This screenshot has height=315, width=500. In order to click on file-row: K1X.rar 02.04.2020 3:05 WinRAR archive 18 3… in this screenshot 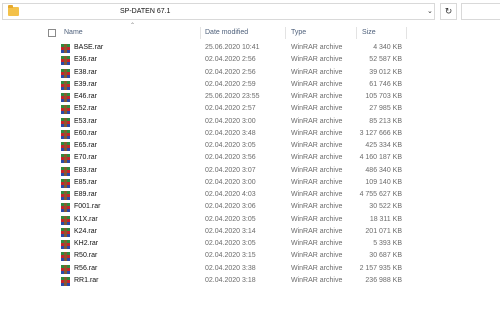, I will do `click(250, 220)`.